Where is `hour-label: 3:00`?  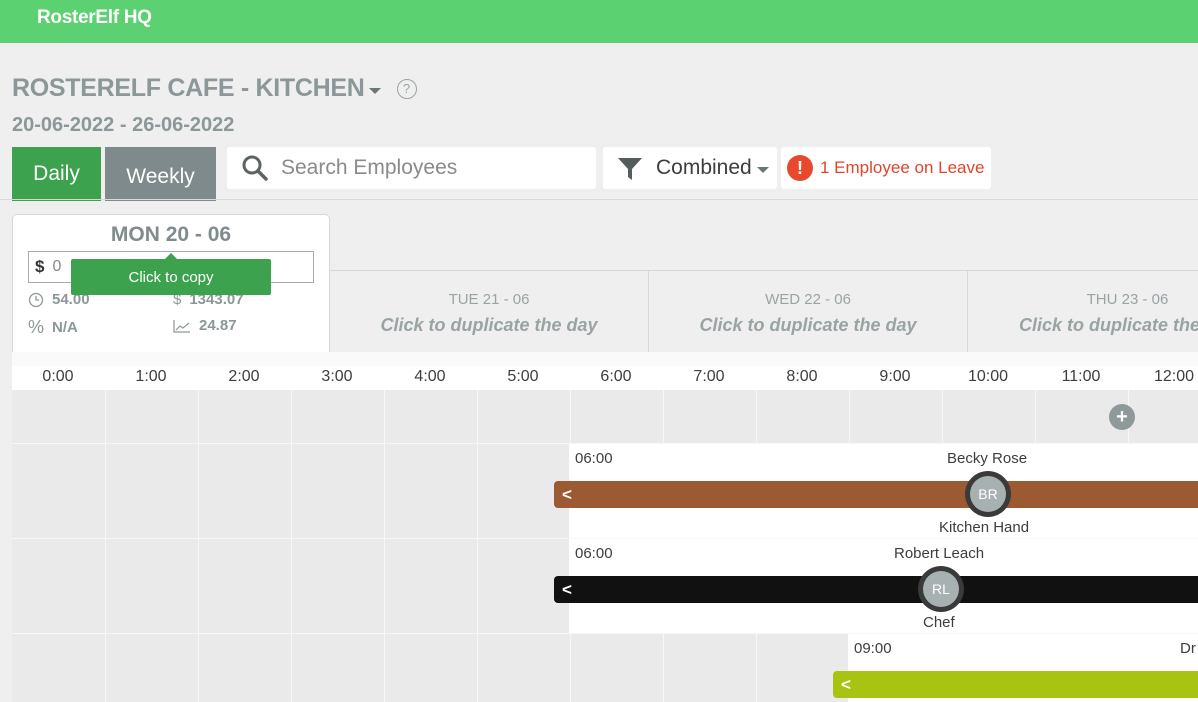 hour-label: 3:00 is located at coordinates (337, 376).